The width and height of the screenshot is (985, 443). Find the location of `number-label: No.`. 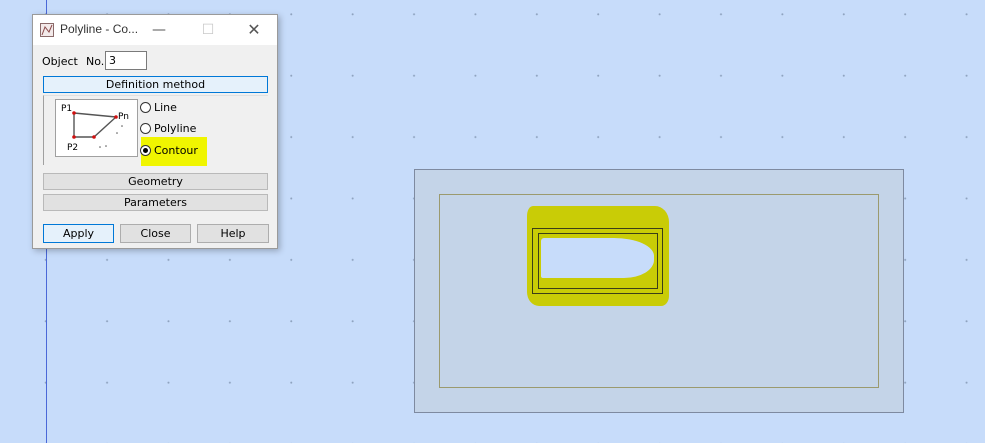

number-label: No. is located at coordinates (95, 61).